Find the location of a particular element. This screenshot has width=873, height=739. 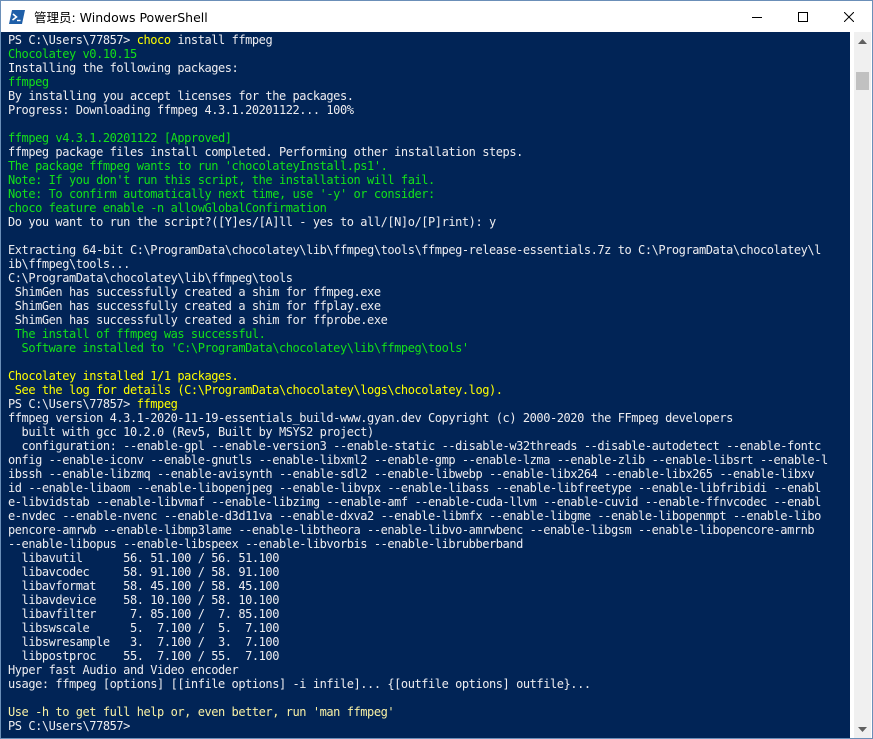

console-text-segment: install ffmpeg is located at coordinates (221, 40).